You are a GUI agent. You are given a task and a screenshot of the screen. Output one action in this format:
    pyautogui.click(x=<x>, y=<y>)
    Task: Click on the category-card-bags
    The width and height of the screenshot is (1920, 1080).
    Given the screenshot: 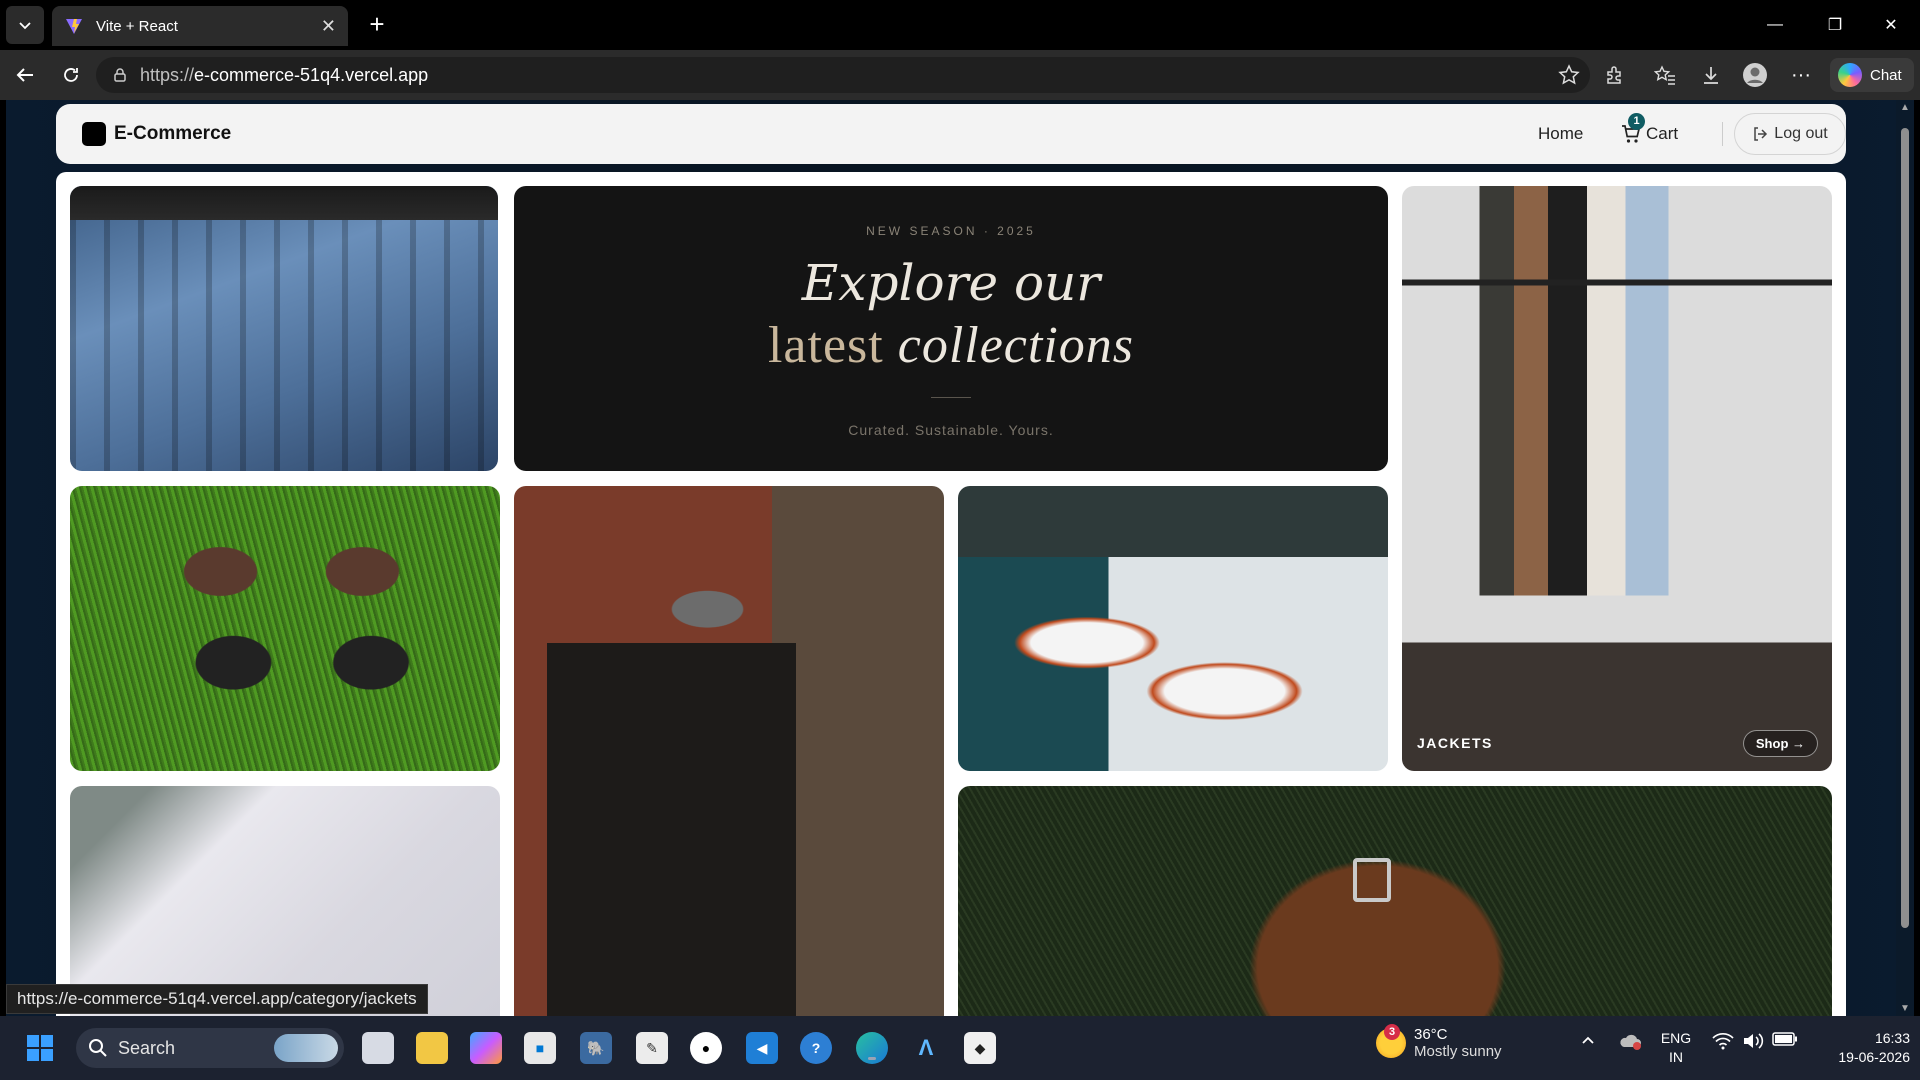 What is the action you would take?
    pyautogui.click(x=1395, y=901)
    